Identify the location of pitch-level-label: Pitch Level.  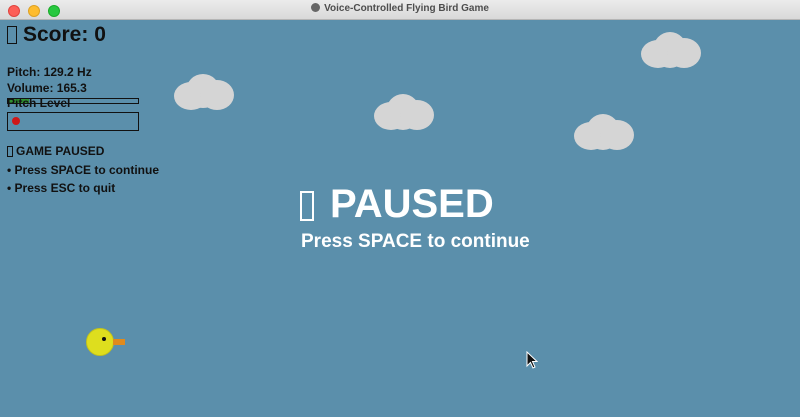
(39, 103).